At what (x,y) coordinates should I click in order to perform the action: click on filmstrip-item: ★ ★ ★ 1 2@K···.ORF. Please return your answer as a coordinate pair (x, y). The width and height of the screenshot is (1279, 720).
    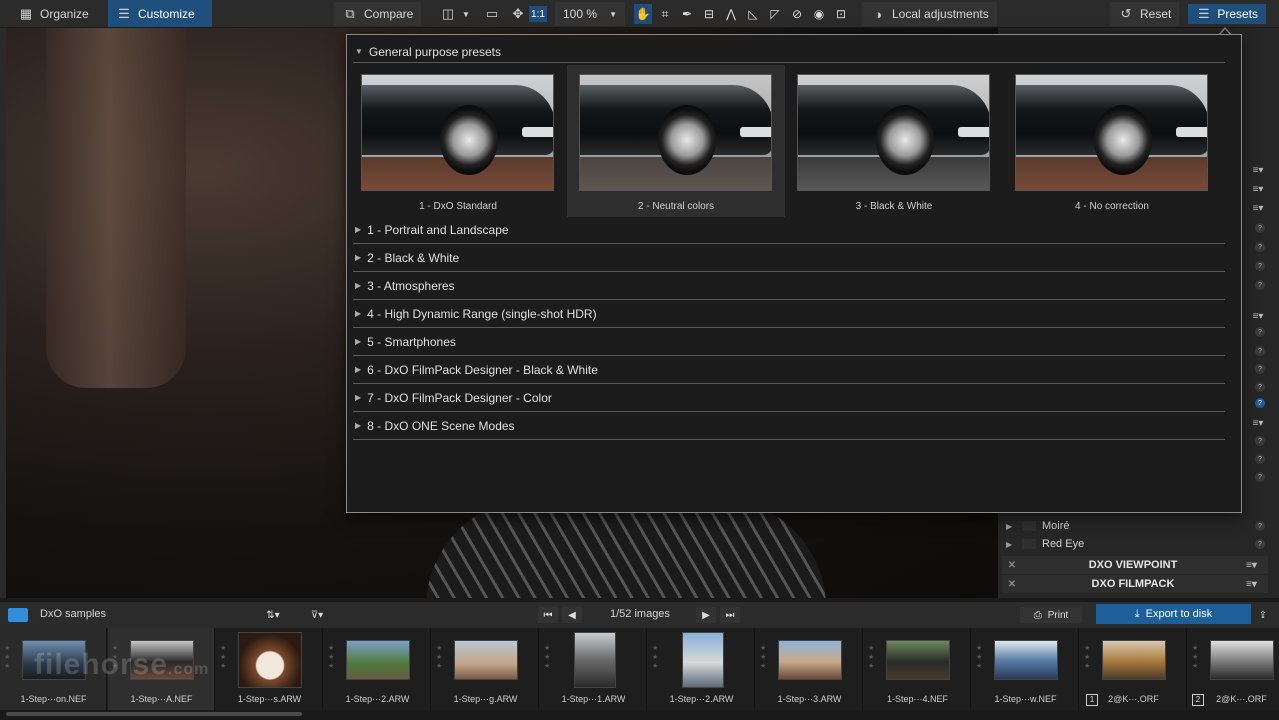
    Looking at the image, I should click on (1133, 669).